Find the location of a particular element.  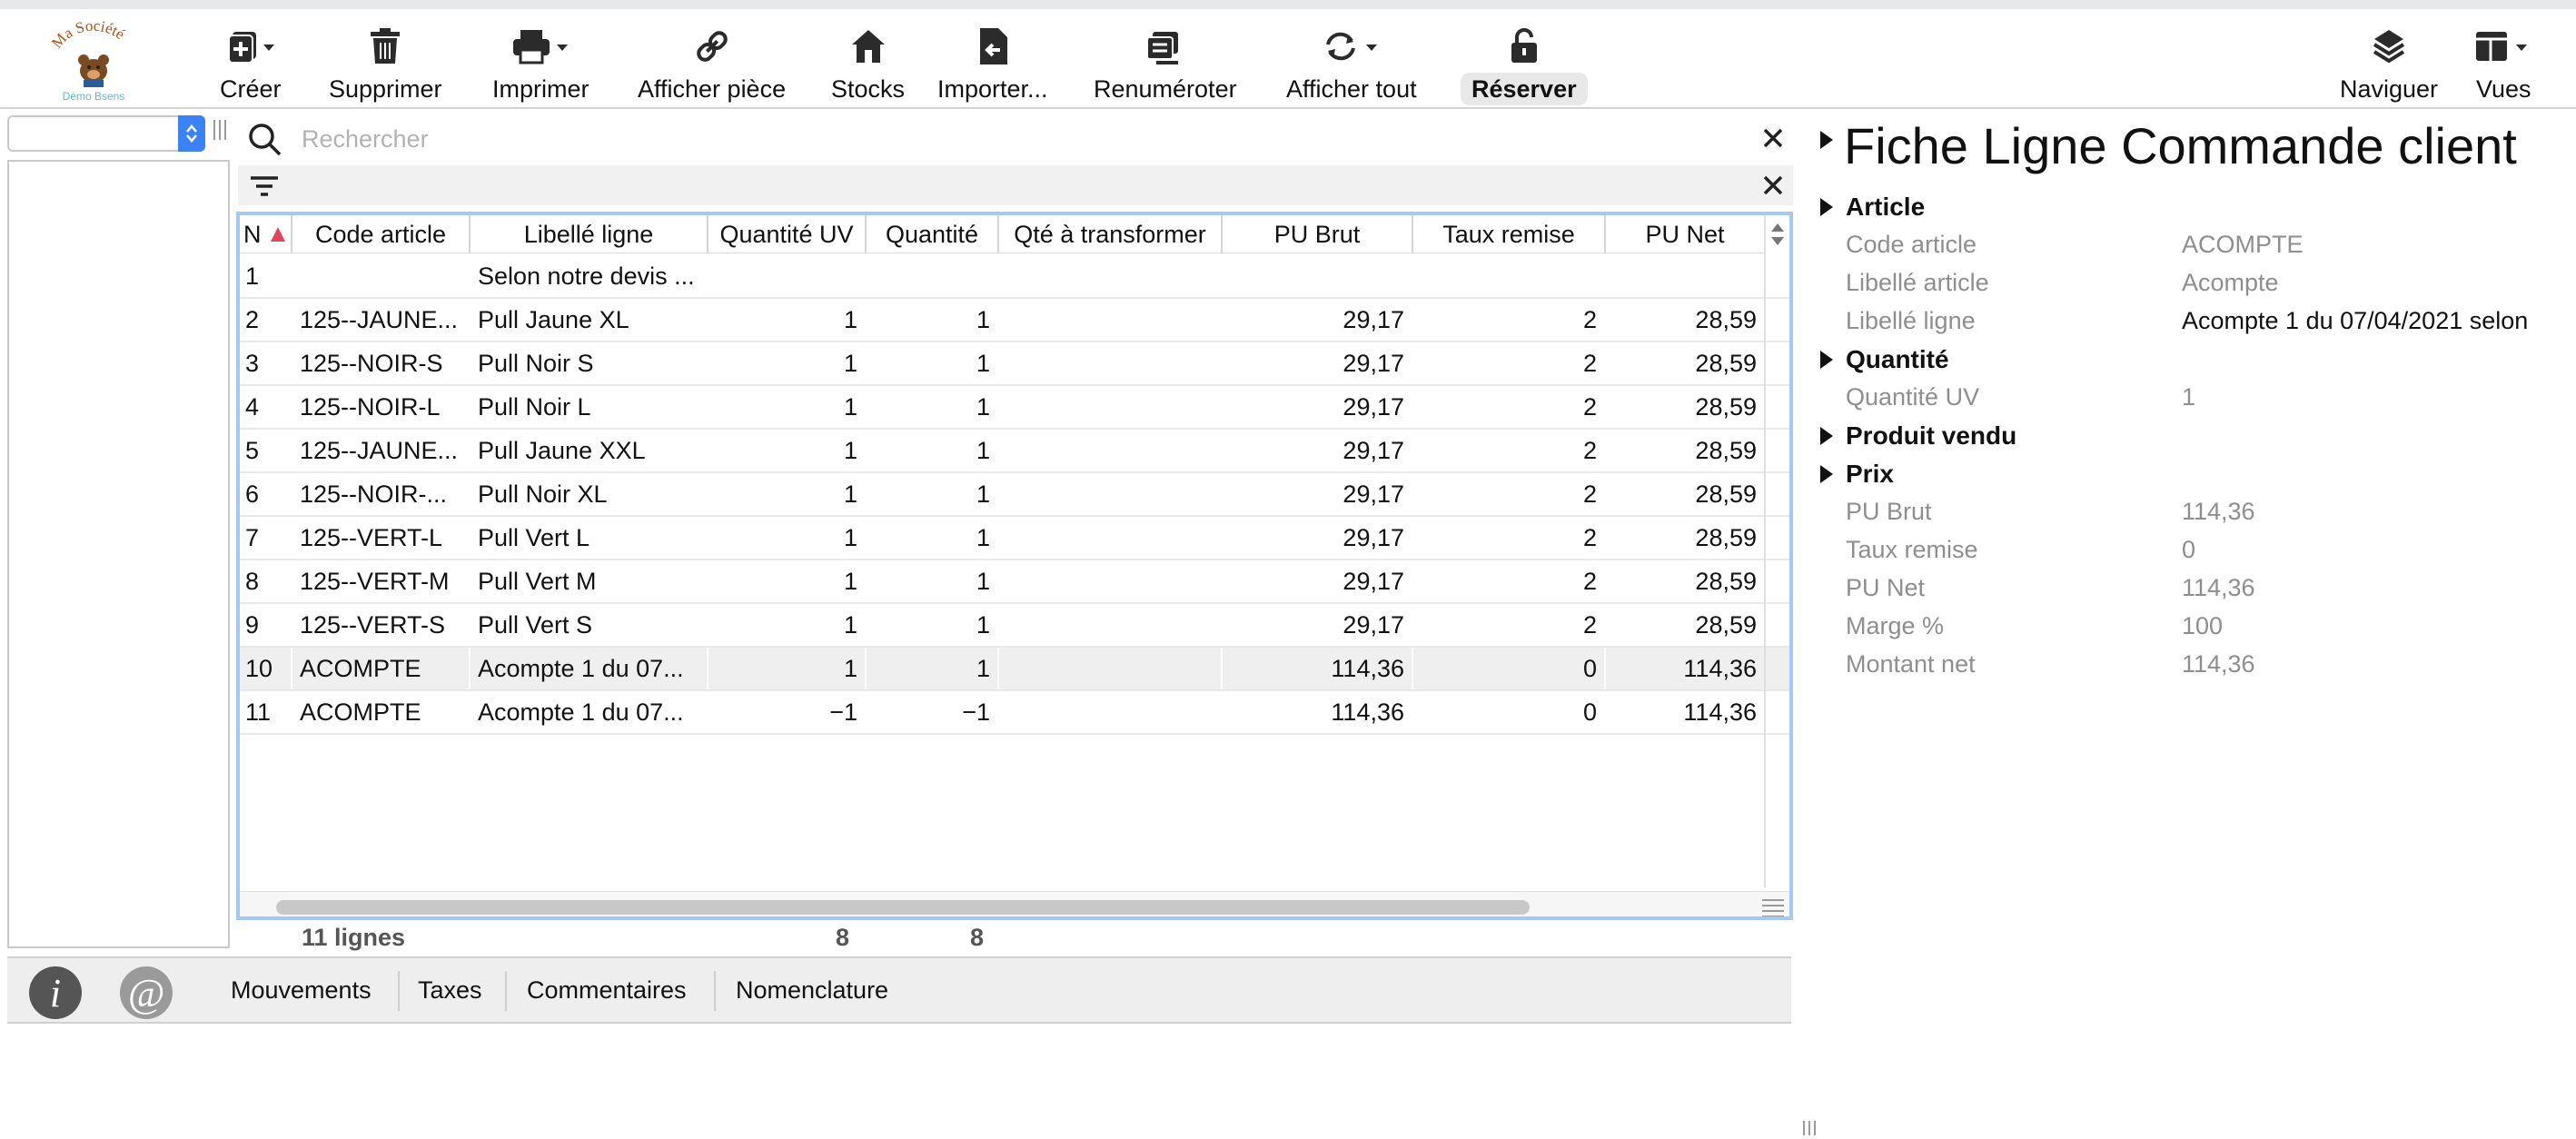

column-header: PU Net is located at coordinates (1686, 234).